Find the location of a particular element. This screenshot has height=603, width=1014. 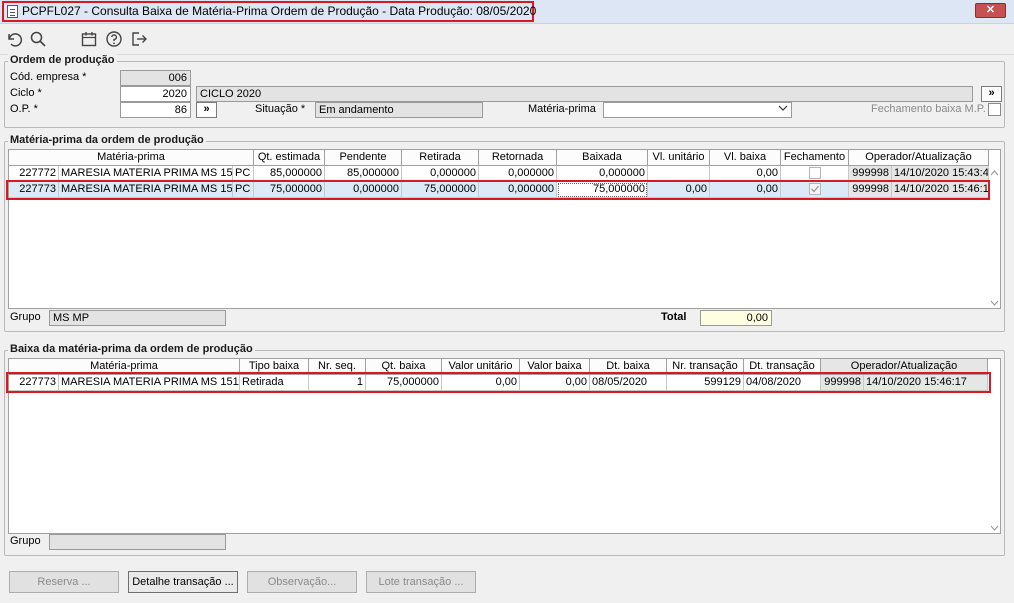

col-header: Retirada is located at coordinates (440, 158).